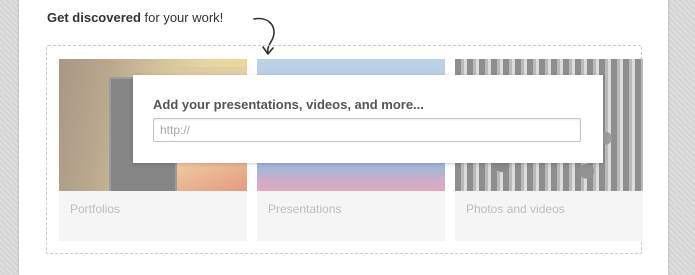 The height and width of the screenshot is (275, 695). Describe the element at coordinates (95, 209) in the screenshot. I see `tile-caption: Portfolios` at that location.